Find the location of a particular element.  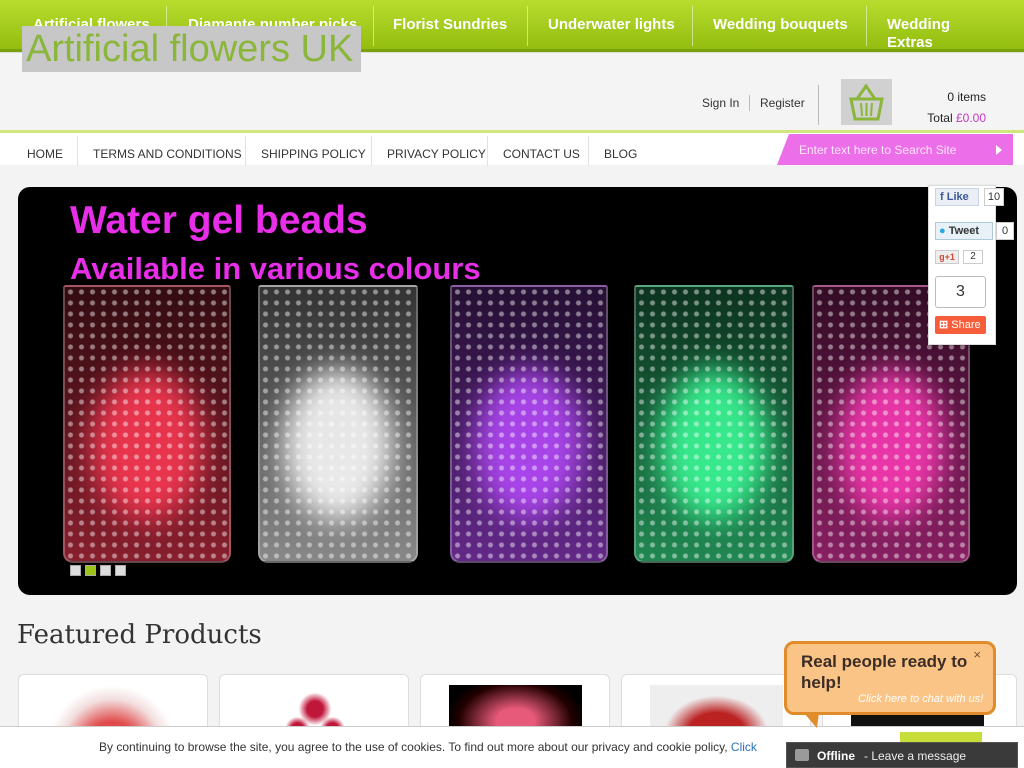

nav-underwater-lights: Underwater lights is located at coordinates (611, 25).